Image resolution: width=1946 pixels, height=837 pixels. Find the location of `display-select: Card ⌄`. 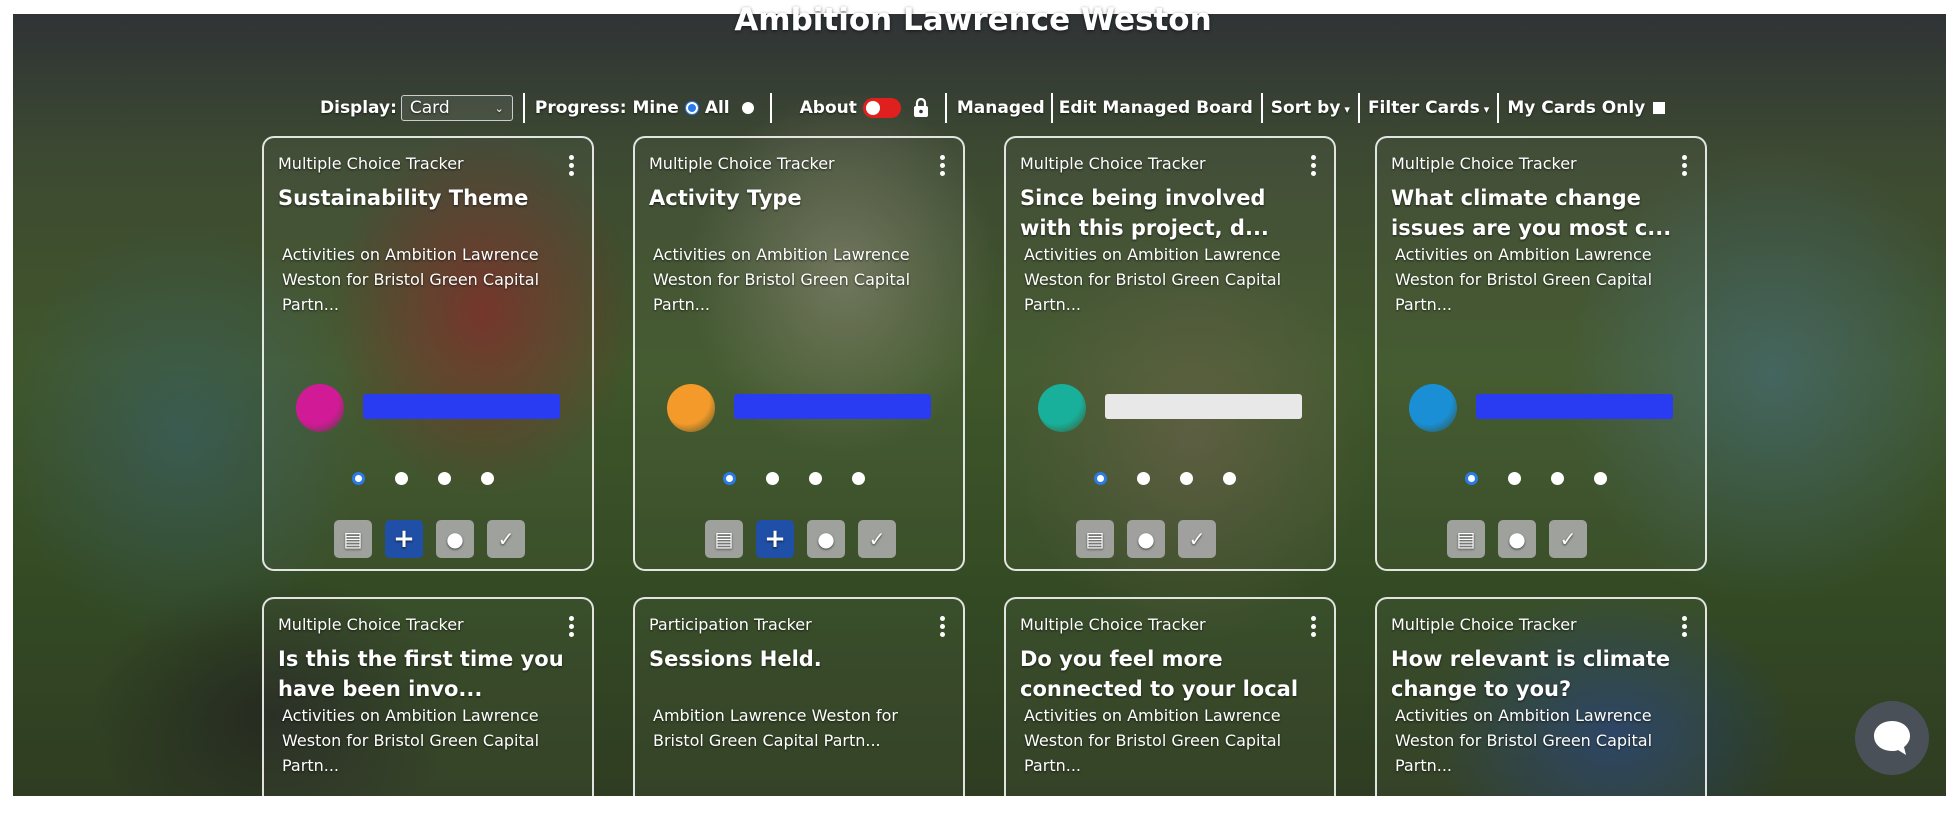

display-select: Card ⌄ is located at coordinates (456, 108).